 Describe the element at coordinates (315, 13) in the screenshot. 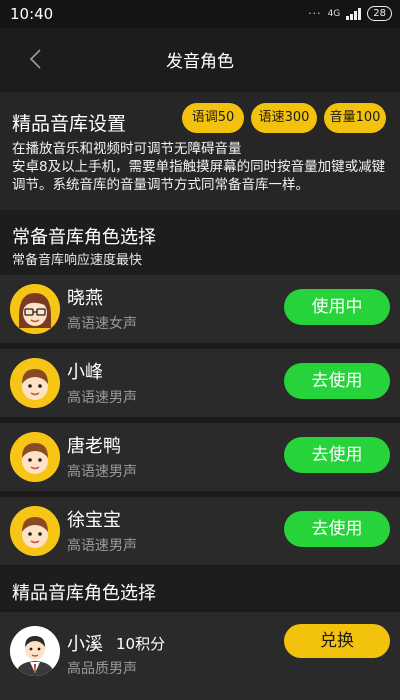

I see `notification-dots-icon: ···` at that location.